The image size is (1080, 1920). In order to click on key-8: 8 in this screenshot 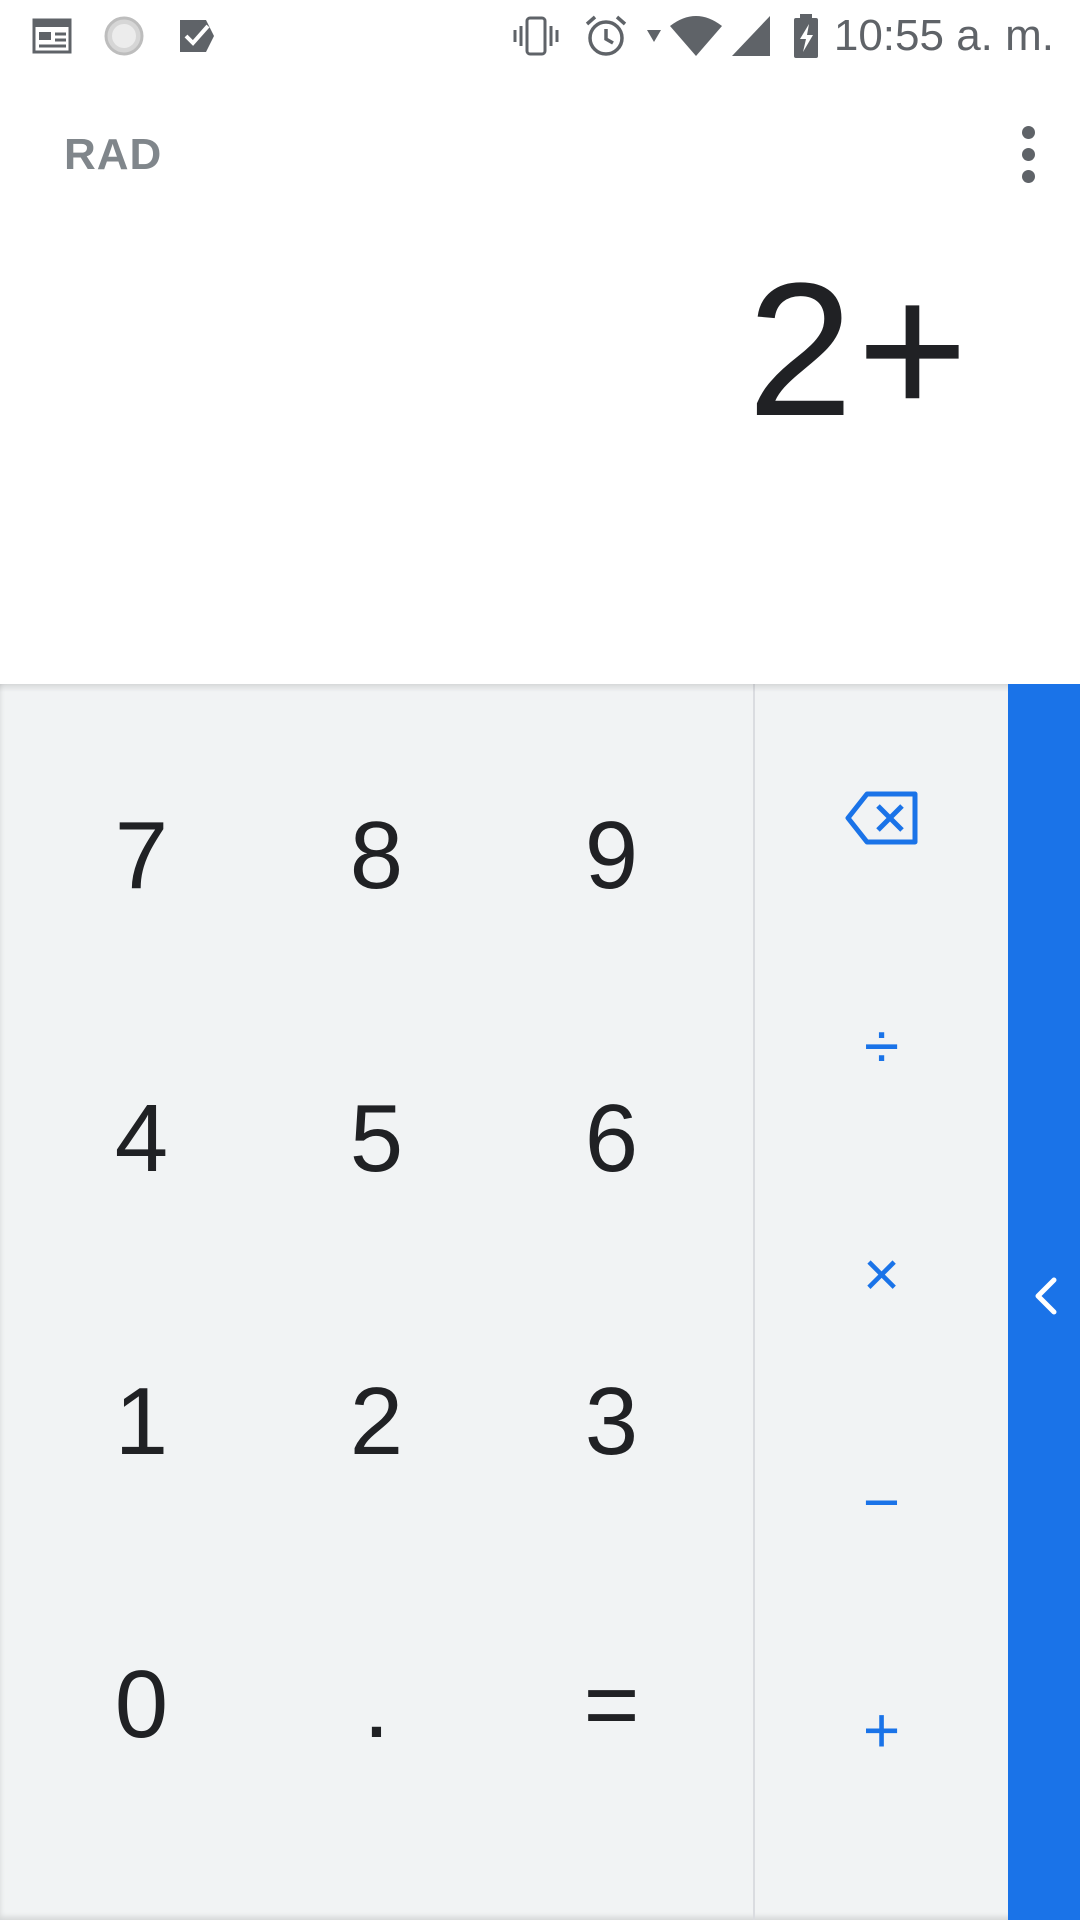, I will do `click(376, 855)`.